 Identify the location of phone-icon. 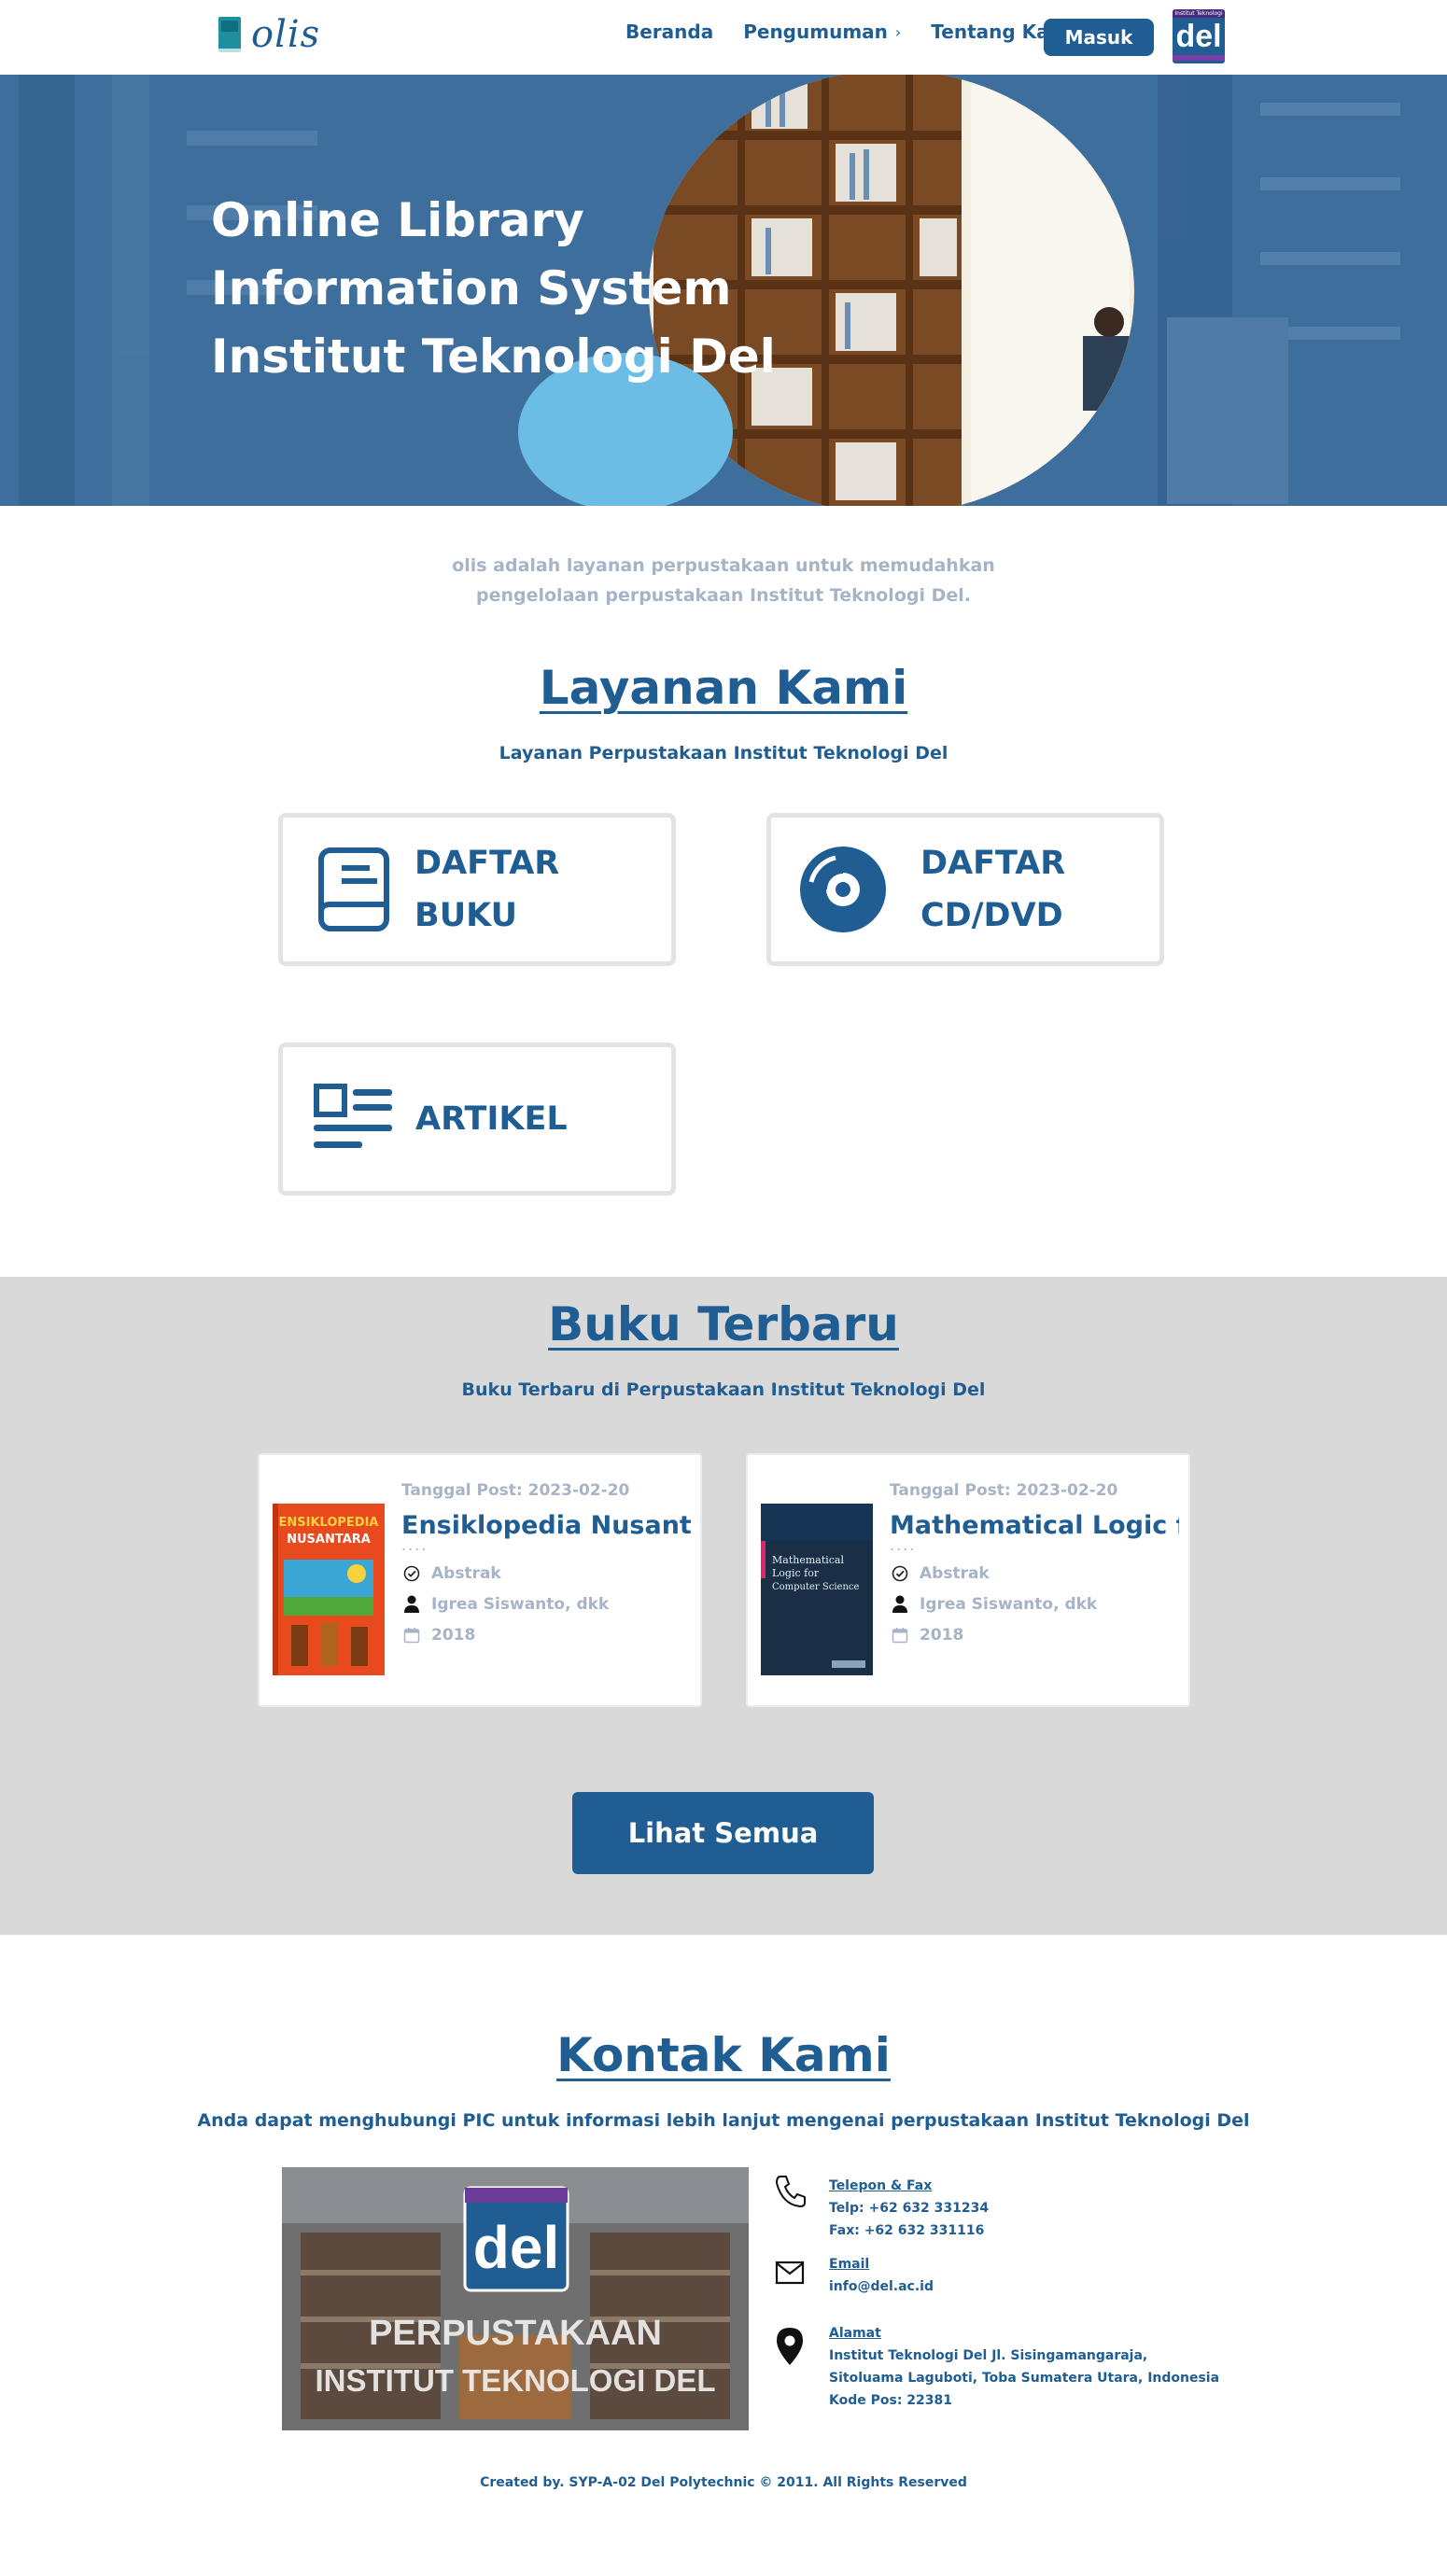
(792, 2208).